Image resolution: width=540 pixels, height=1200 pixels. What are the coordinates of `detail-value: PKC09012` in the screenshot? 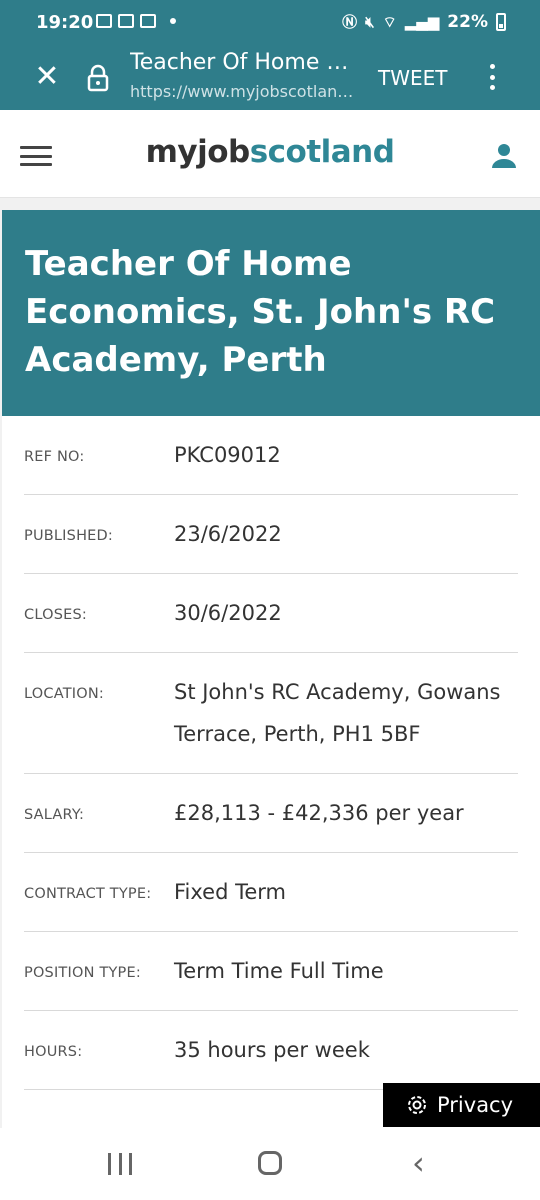 It's located at (227, 455).